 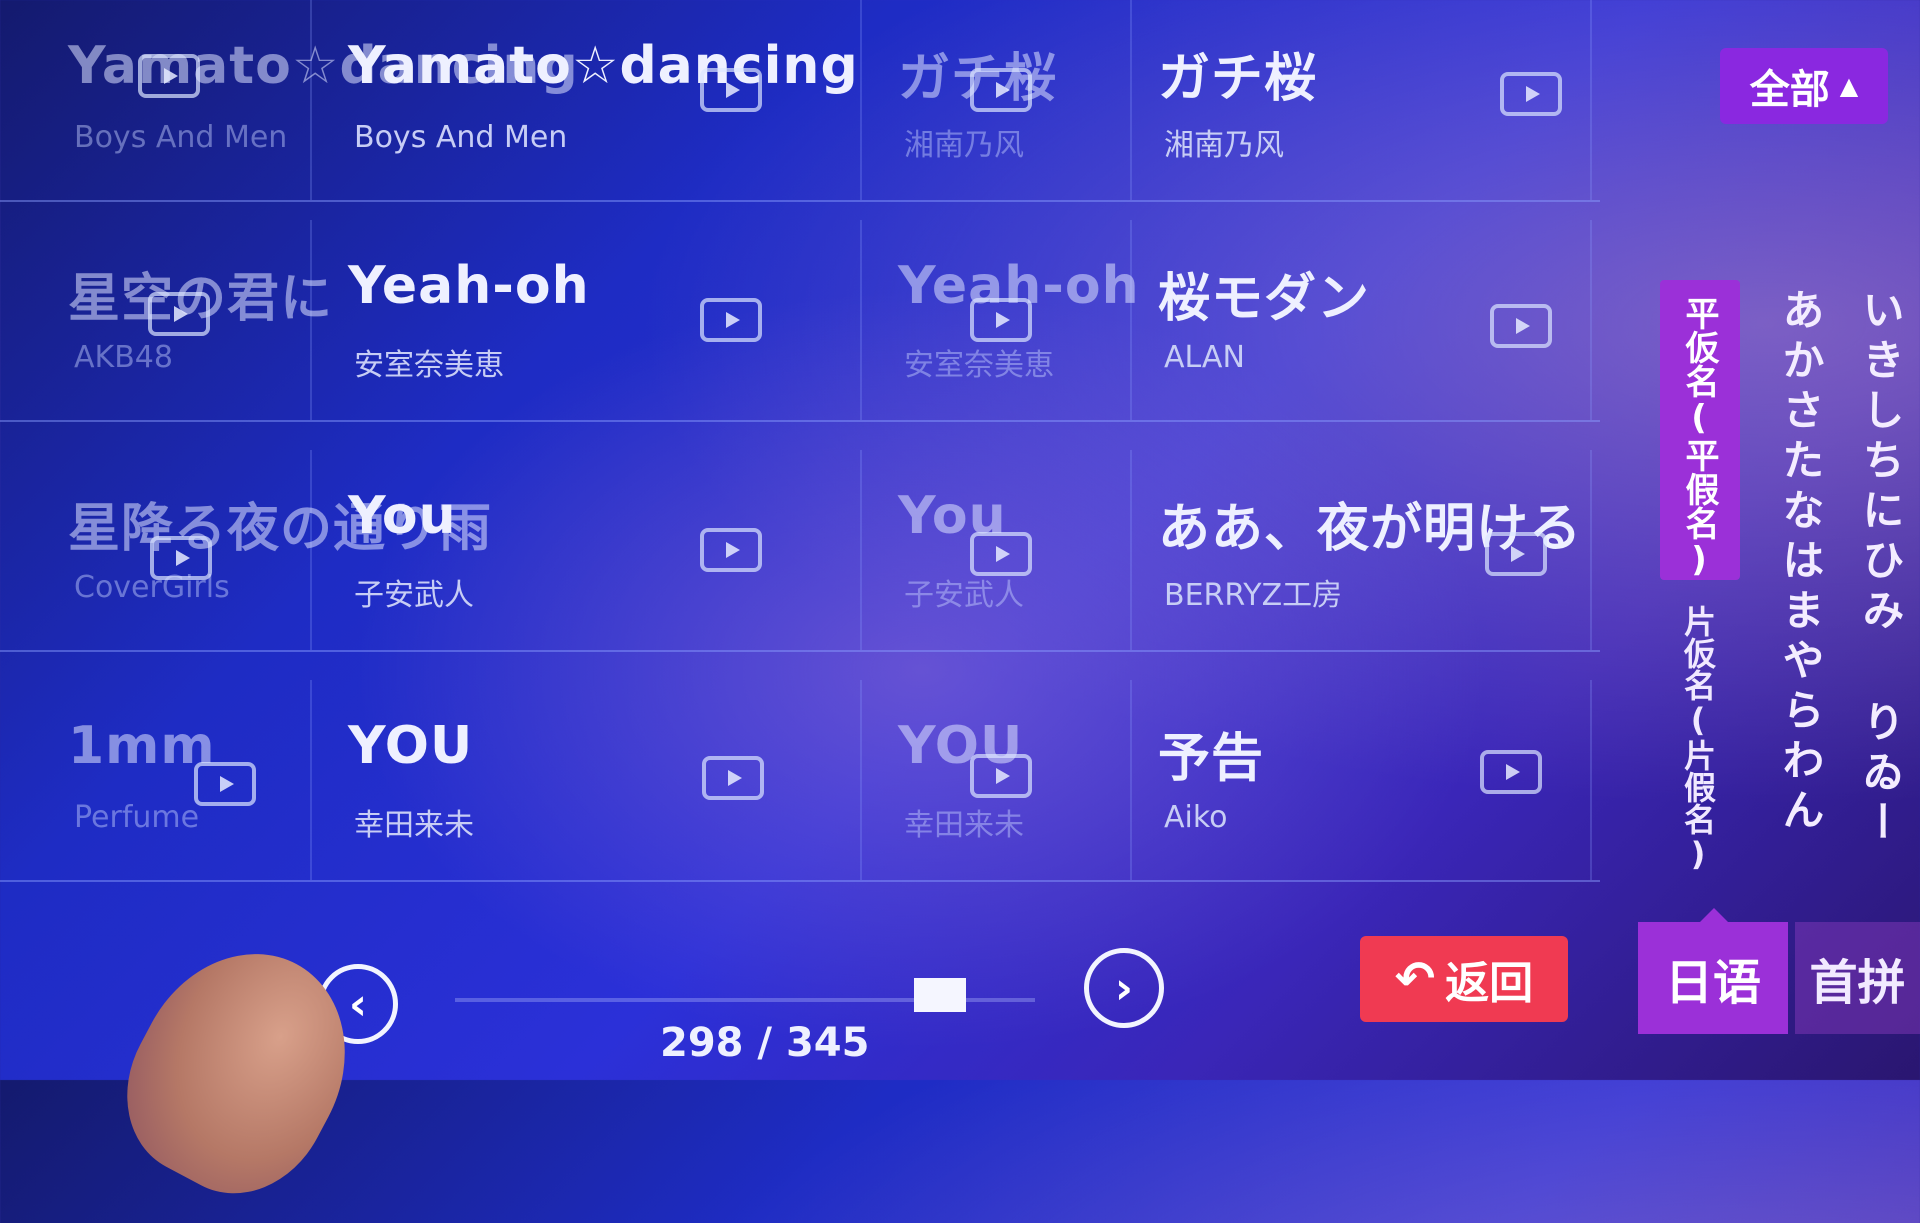 I want to click on song-card: 1mm Perfume, so click(x=176, y=780).